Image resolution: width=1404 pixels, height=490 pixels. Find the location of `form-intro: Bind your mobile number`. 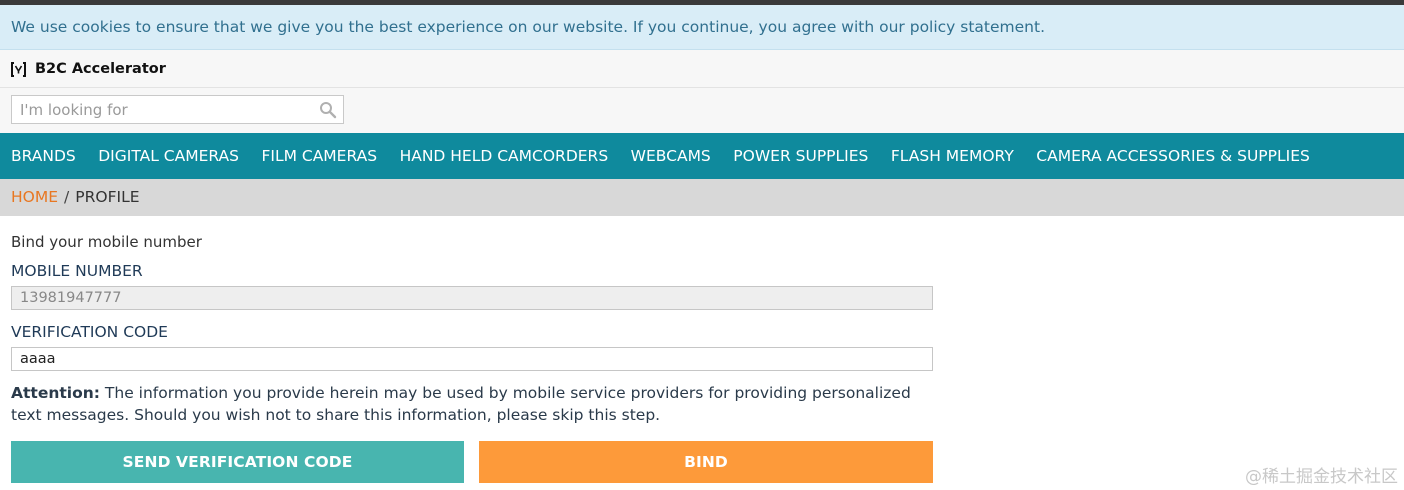

form-intro: Bind your mobile number is located at coordinates (106, 242).